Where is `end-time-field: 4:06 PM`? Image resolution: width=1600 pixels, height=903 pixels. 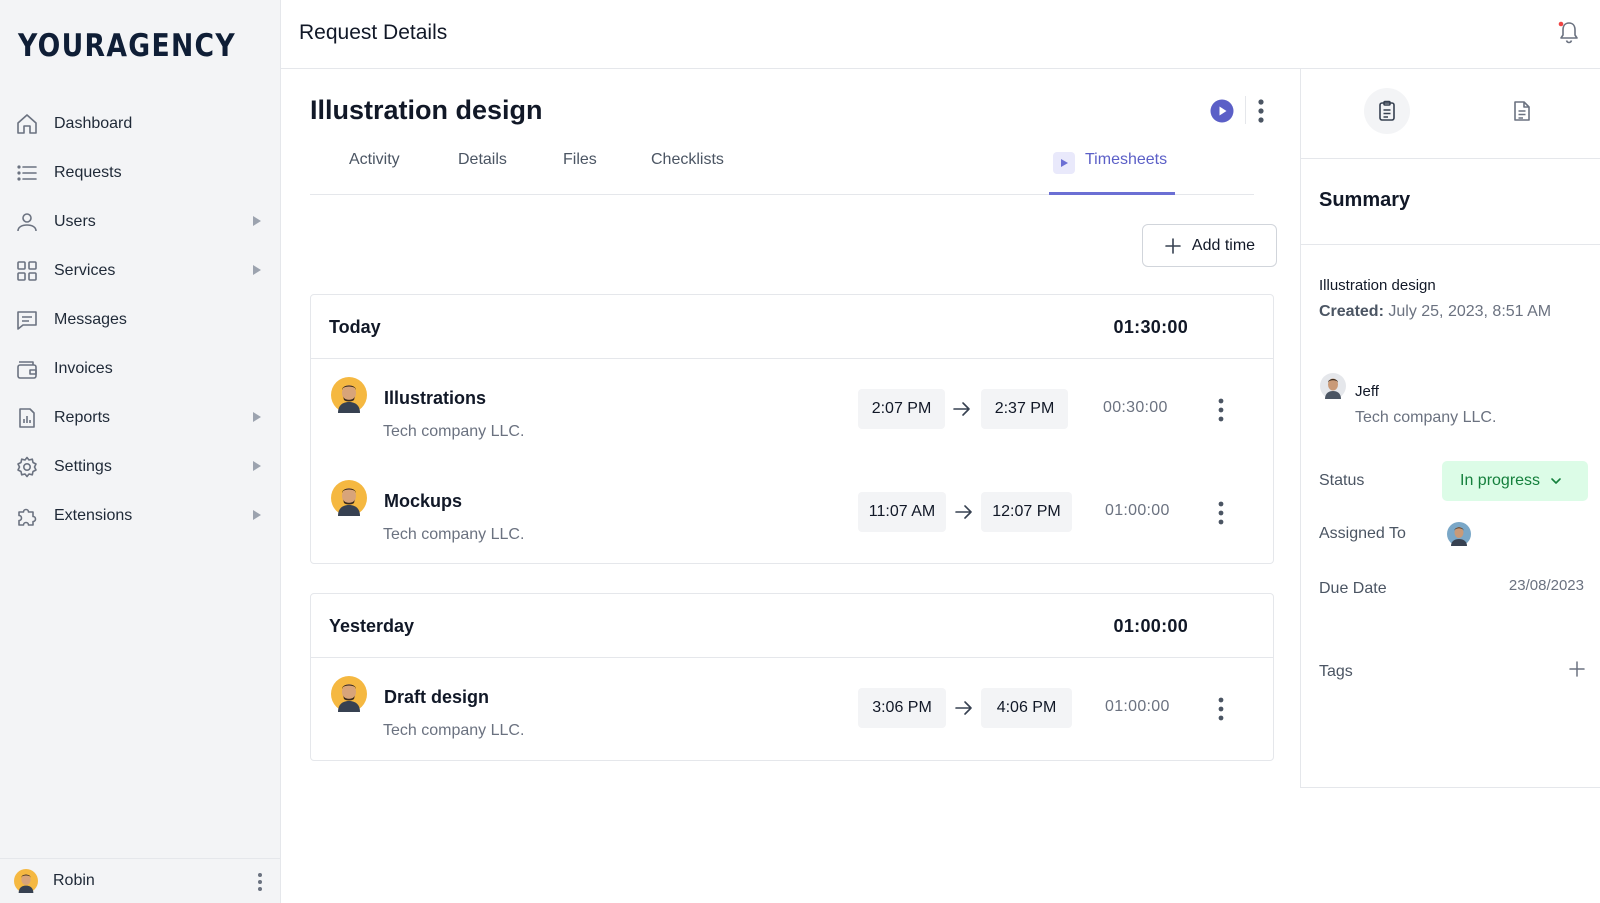
end-time-field: 4:06 PM is located at coordinates (1026, 708).